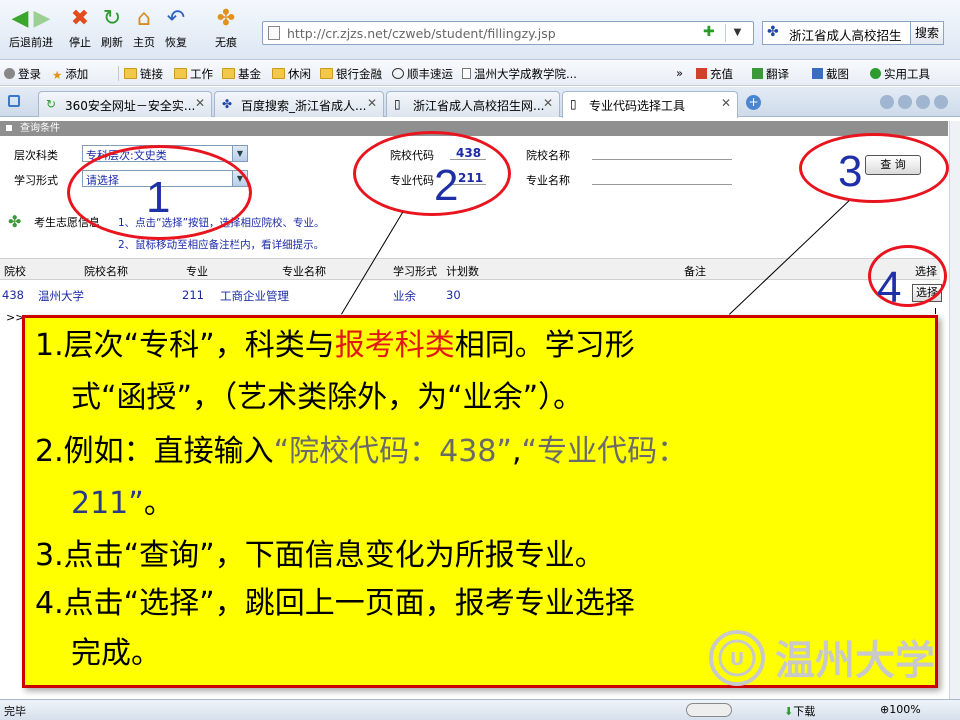 This screenshot has width=960, height=720. Describe the element at coordinates (737, 659) in the screenshot. I see `svg-text: U` at that location.